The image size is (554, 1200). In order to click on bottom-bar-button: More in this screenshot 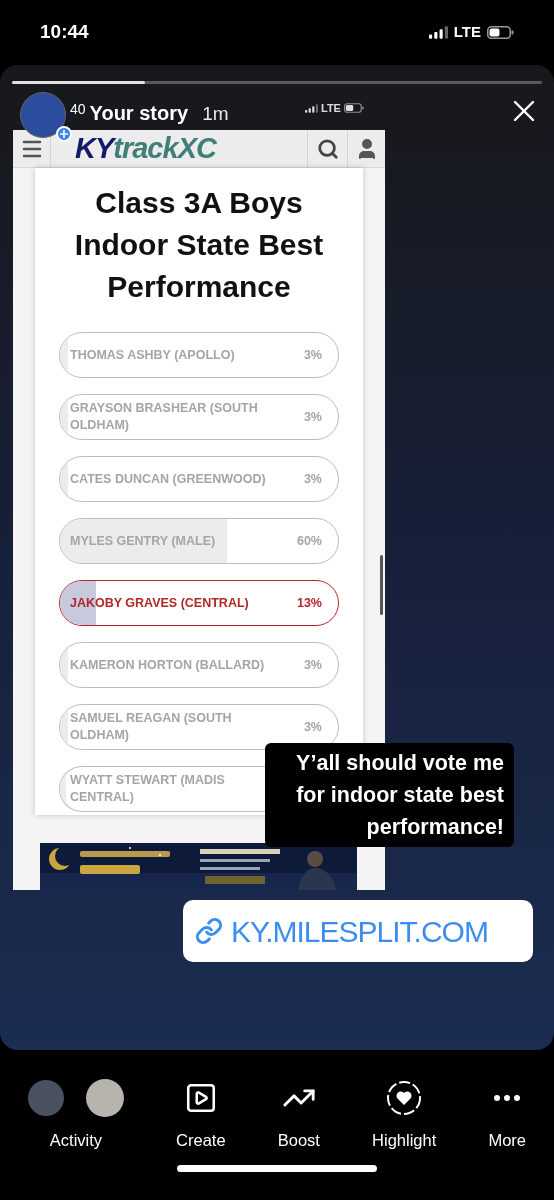, I will do `click(507, 1115)`.